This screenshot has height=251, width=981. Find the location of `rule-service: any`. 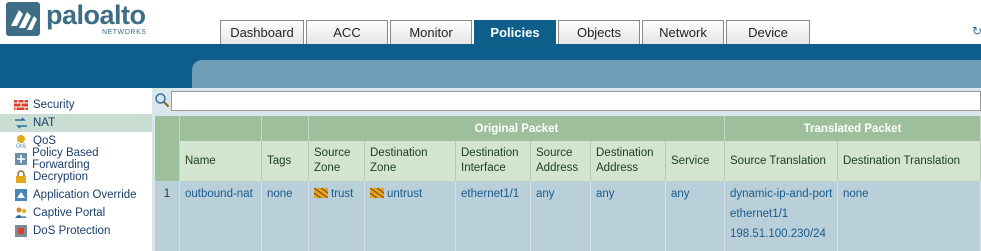

rule-service: any is located at coordinates (695, 216).